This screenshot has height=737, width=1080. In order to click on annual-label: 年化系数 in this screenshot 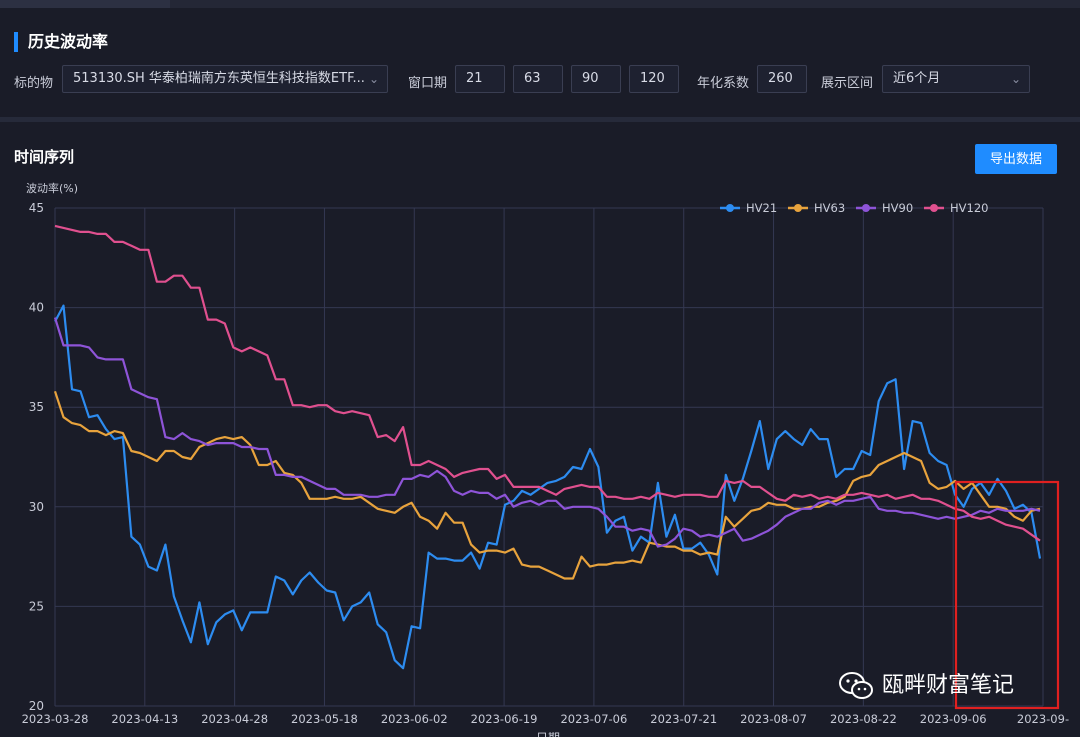, I will do `click(723, 83)`.